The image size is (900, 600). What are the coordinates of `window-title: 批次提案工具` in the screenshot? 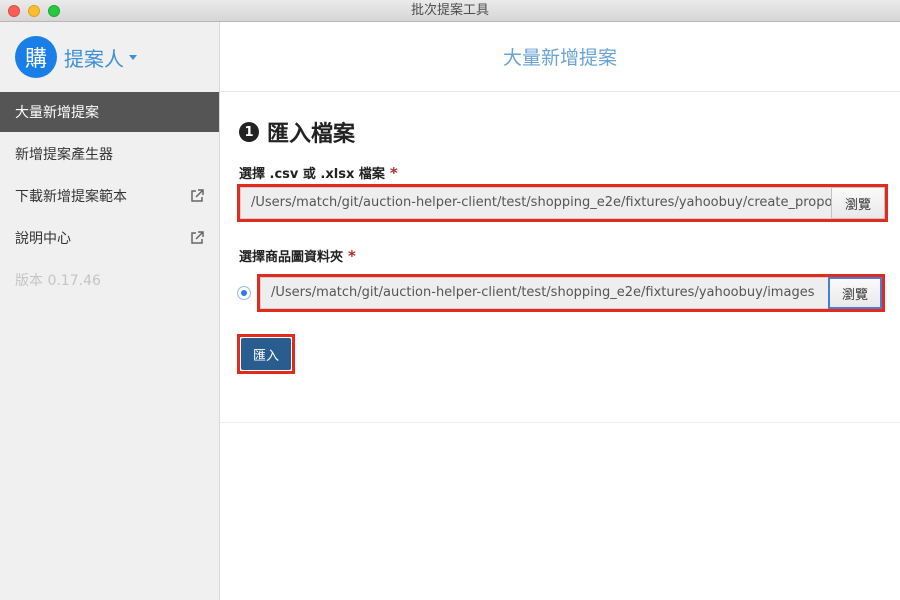 It's located at (449, 10).